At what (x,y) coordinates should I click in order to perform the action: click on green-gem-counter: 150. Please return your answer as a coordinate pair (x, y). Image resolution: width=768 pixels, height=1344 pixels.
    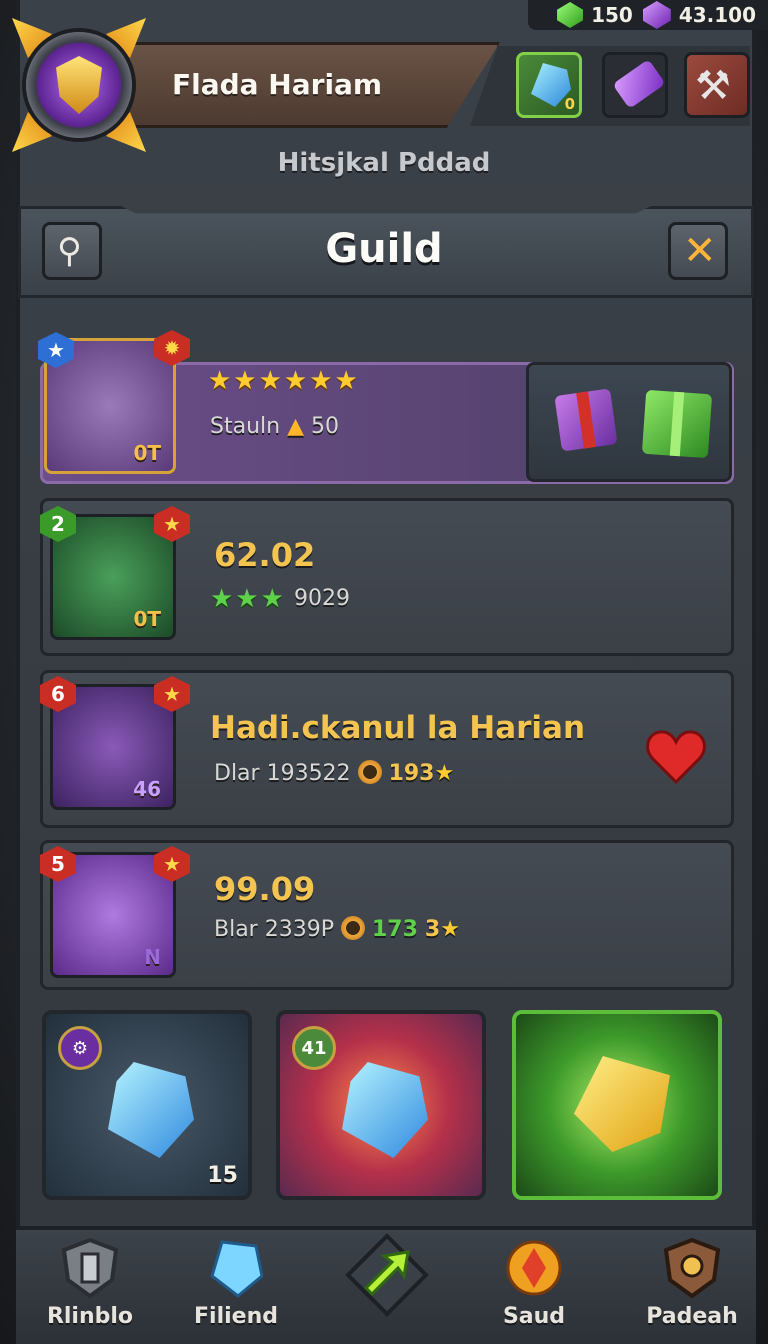
    Looking at the image, I should click on (595, 15).